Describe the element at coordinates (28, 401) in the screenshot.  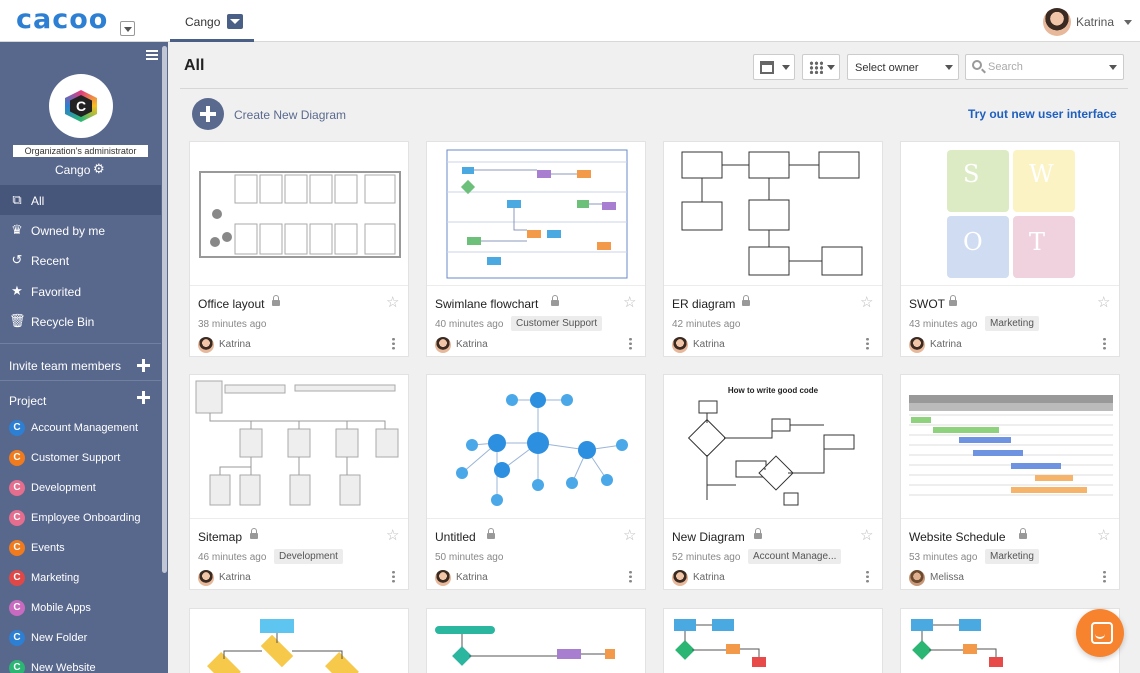
I see `project-section-label: Project` at that location.